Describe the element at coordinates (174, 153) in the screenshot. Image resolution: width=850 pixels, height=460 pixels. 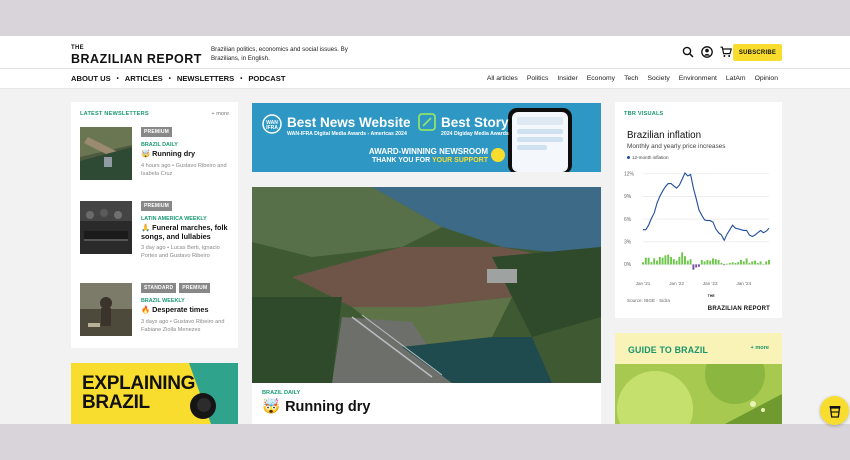
I see `newsletter-title-text: Running dry` at that location.